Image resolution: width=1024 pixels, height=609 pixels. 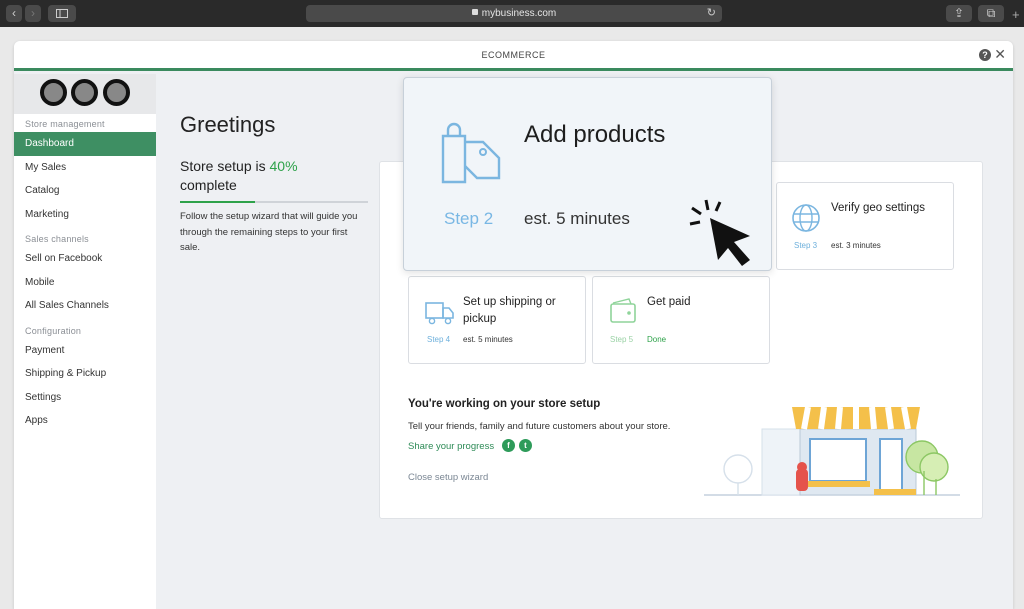 What do you see at coordinates (85, 259) in the screenshot?
I see `sidebar-item-sell-on-facebook: Sell on Facebook` at bounding box center [85, 259].